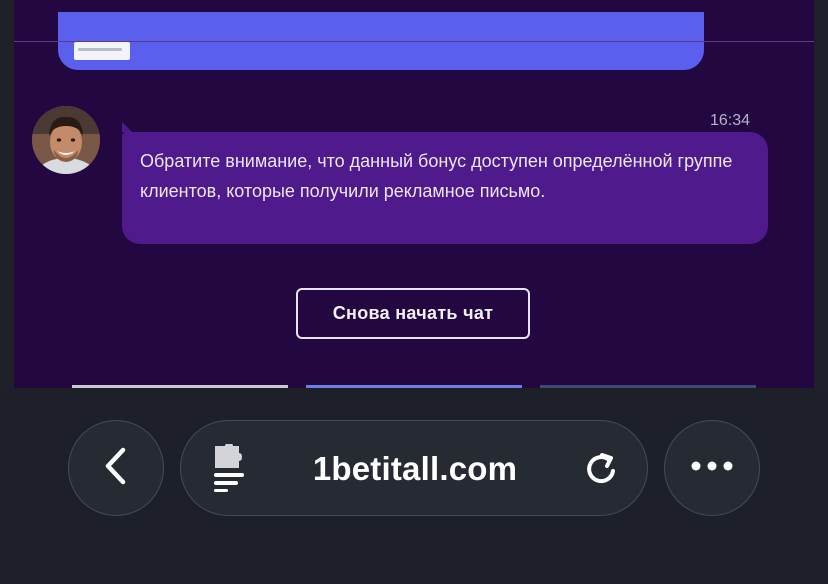  Describe the element at coordinates (601, 471) in the screenshot. I see `reload-icon` at that location.